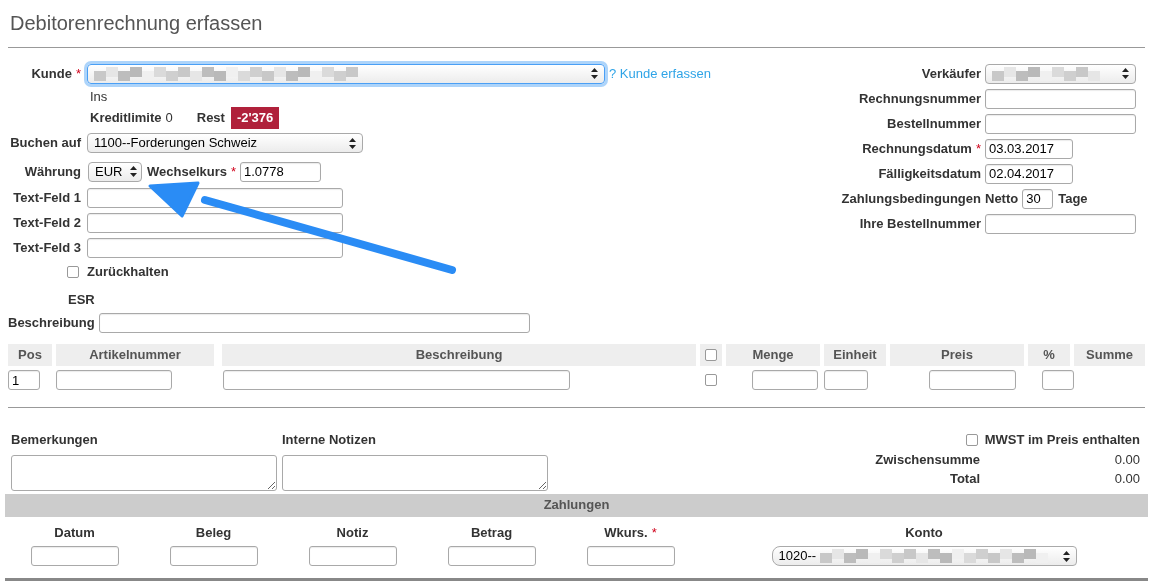 This screenshot has width=1153, height=586. What do you see at coordinates (47, 247) in the screenshot?
I see `field-label: Text-Feld 3` at bounding box center [47, 247].